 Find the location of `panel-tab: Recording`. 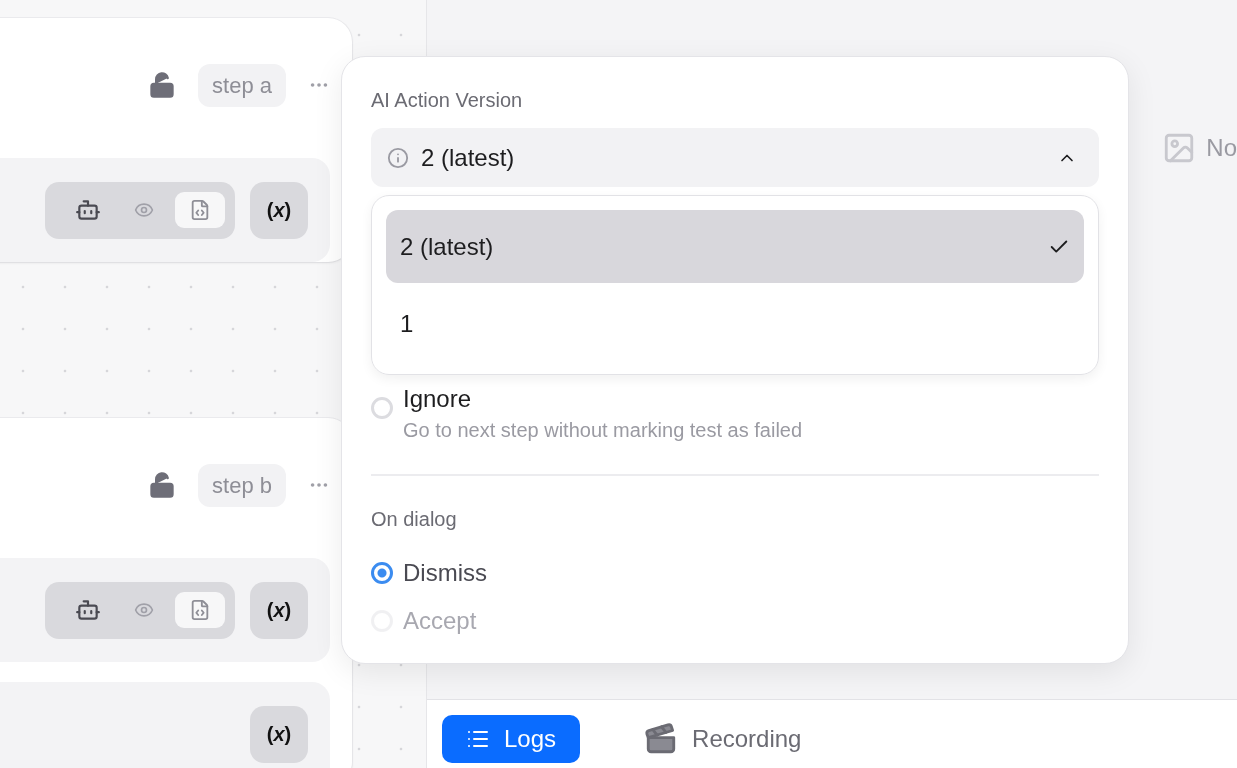

panel-tab: Recording is located at coordinates (723, 739).